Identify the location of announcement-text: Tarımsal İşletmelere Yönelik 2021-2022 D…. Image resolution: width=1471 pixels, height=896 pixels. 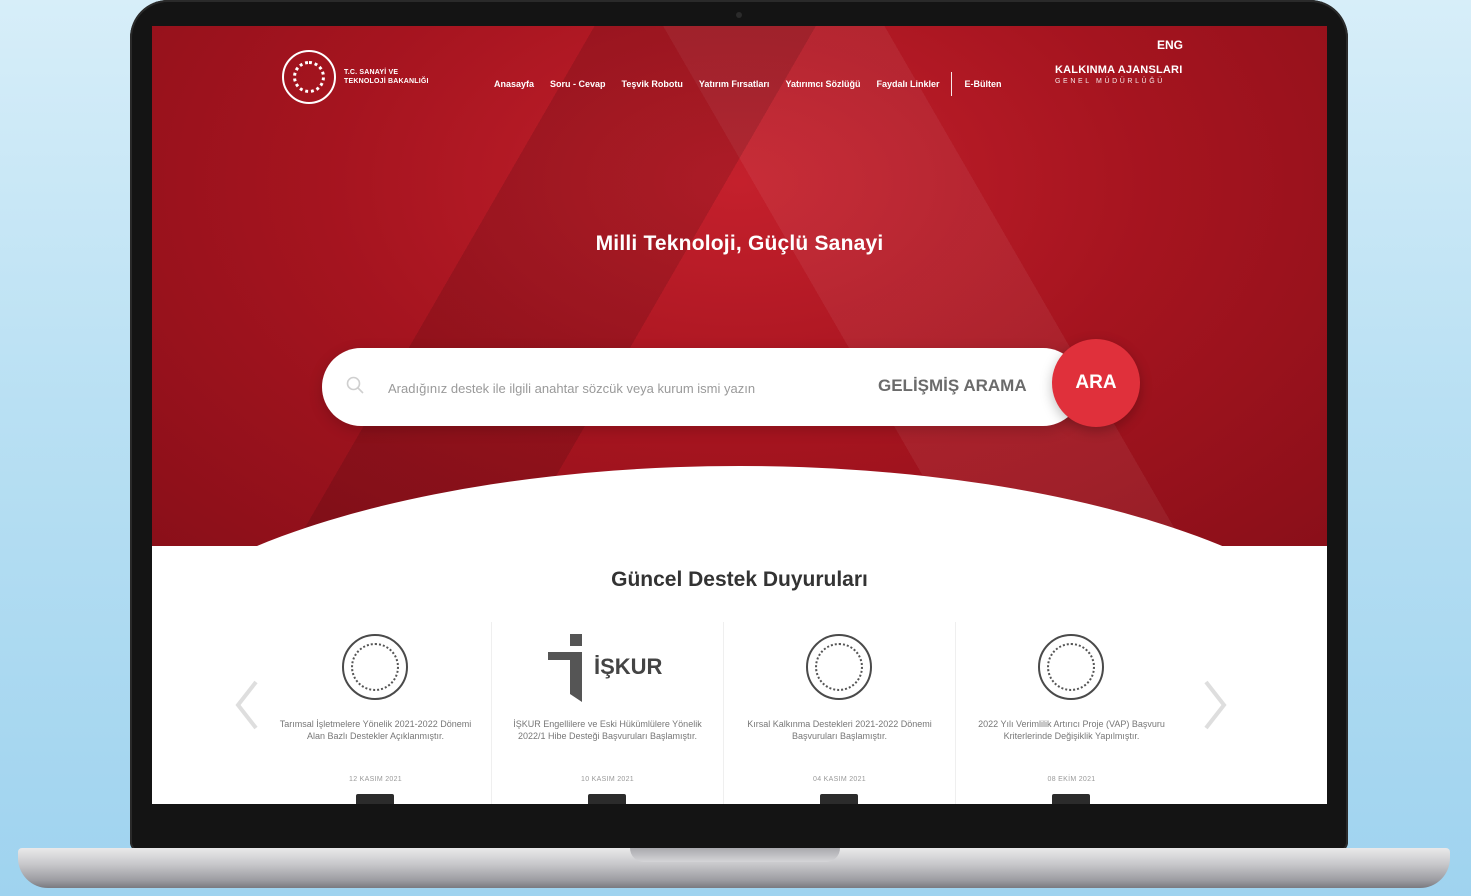
(375, 730).